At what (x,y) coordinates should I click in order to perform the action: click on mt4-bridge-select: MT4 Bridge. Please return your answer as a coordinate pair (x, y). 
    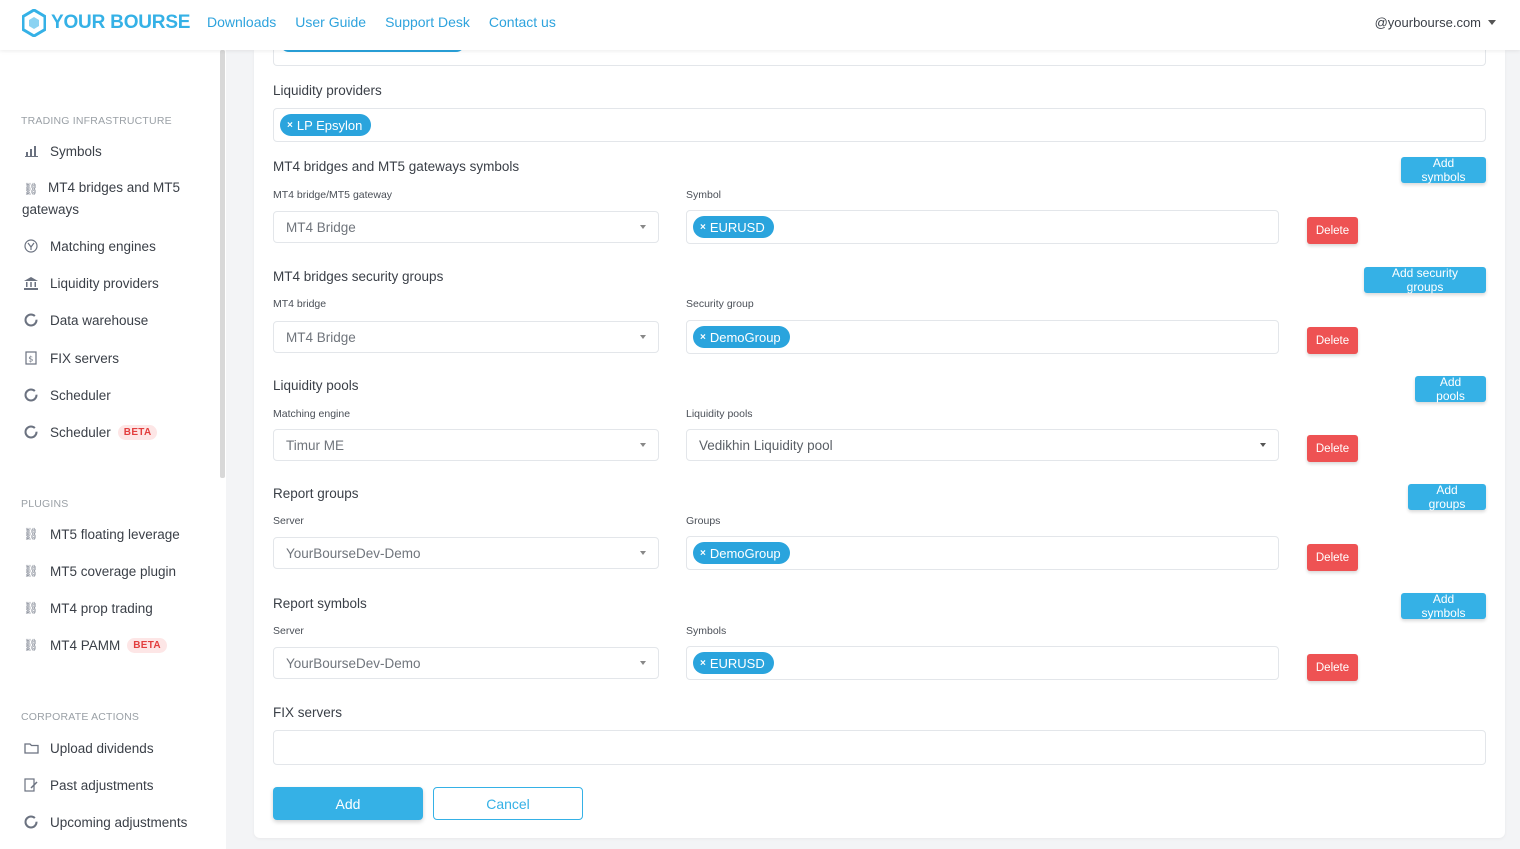
    Looking at the image, I should click on (466, 337).